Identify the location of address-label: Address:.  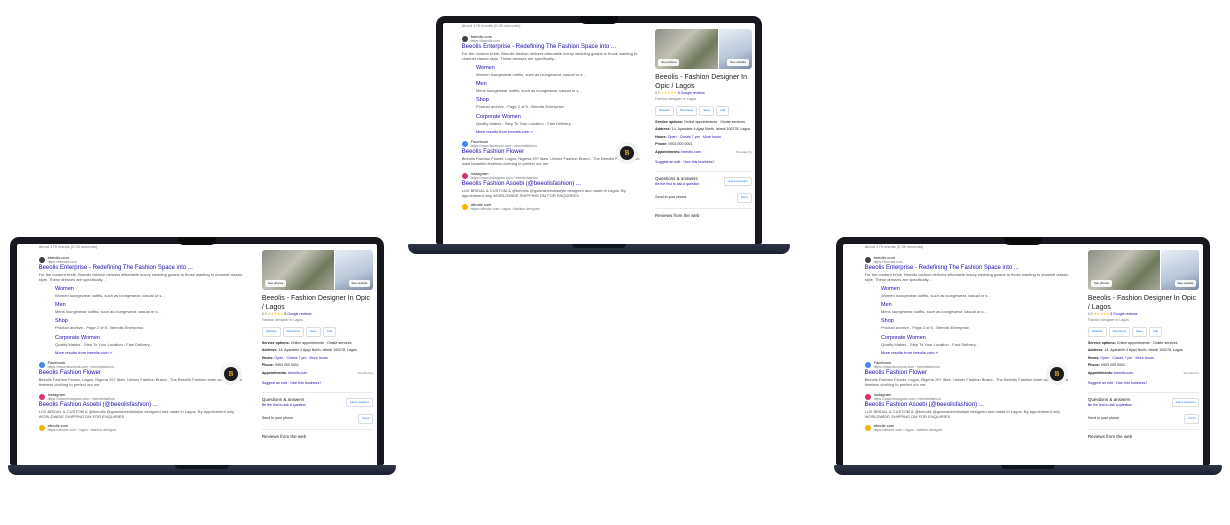
(663, 129).